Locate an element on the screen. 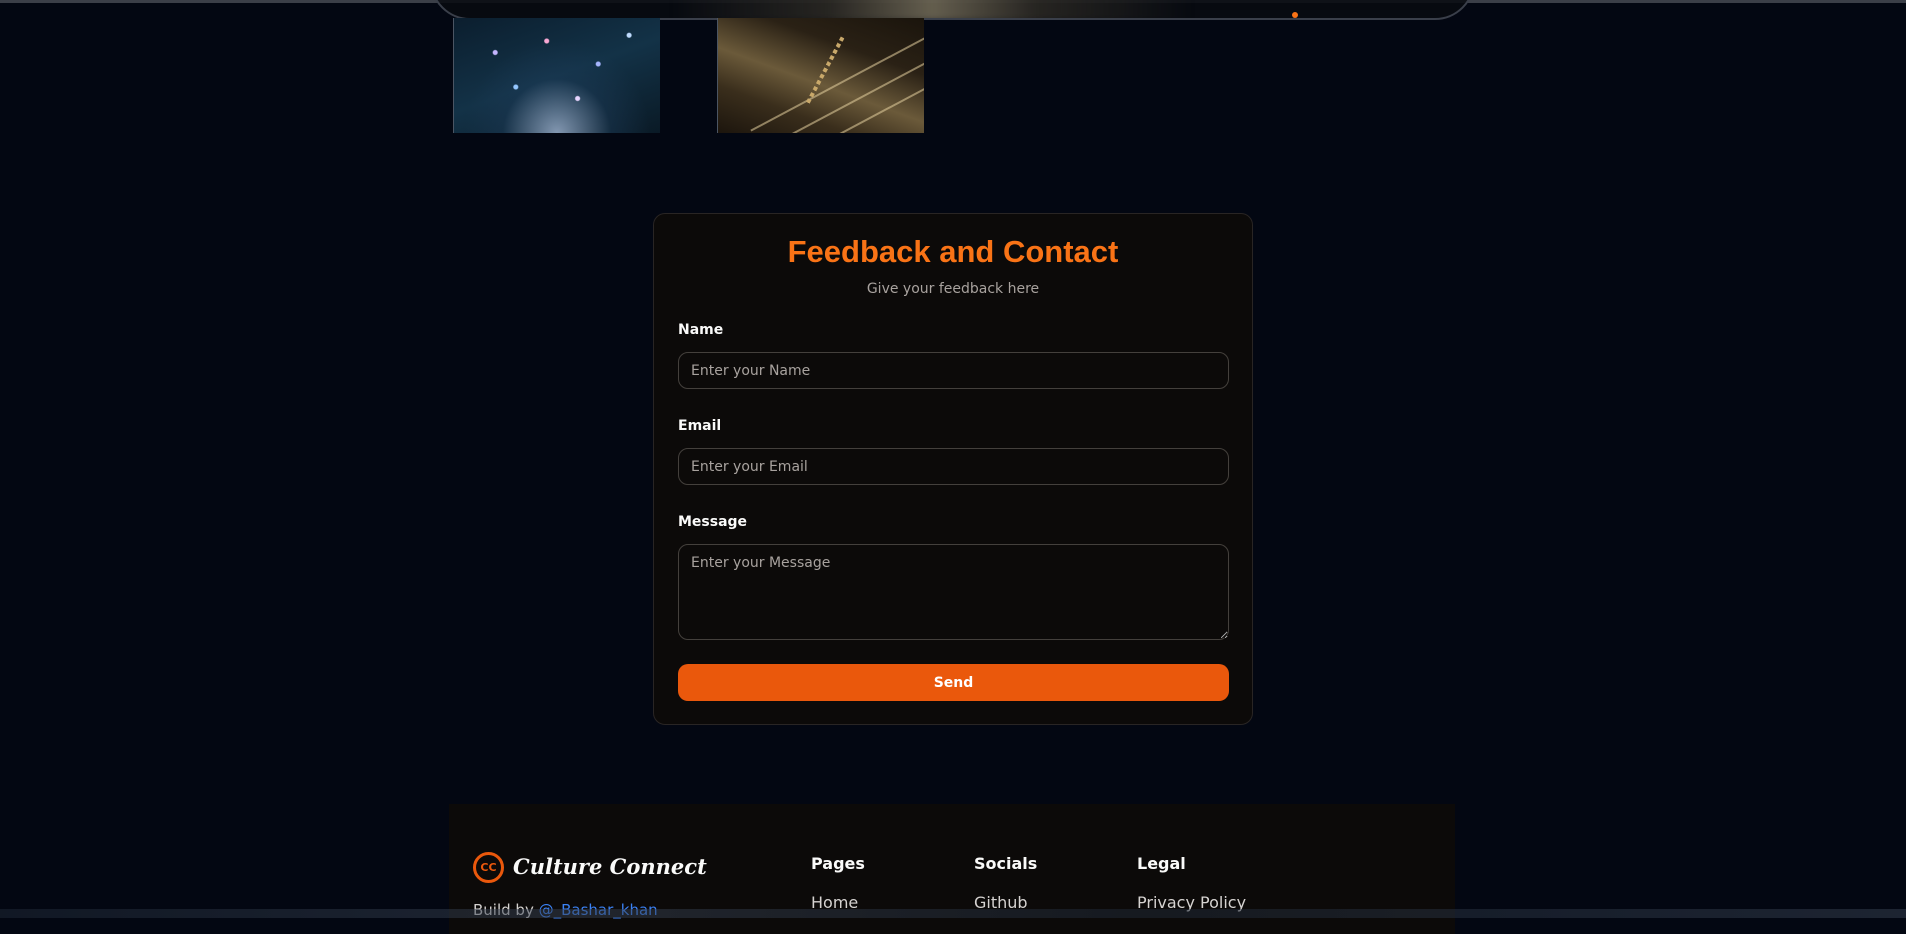 The height and width of the screenshot is (934, 1906). message-label: Message is located at coordinates (713, 522).